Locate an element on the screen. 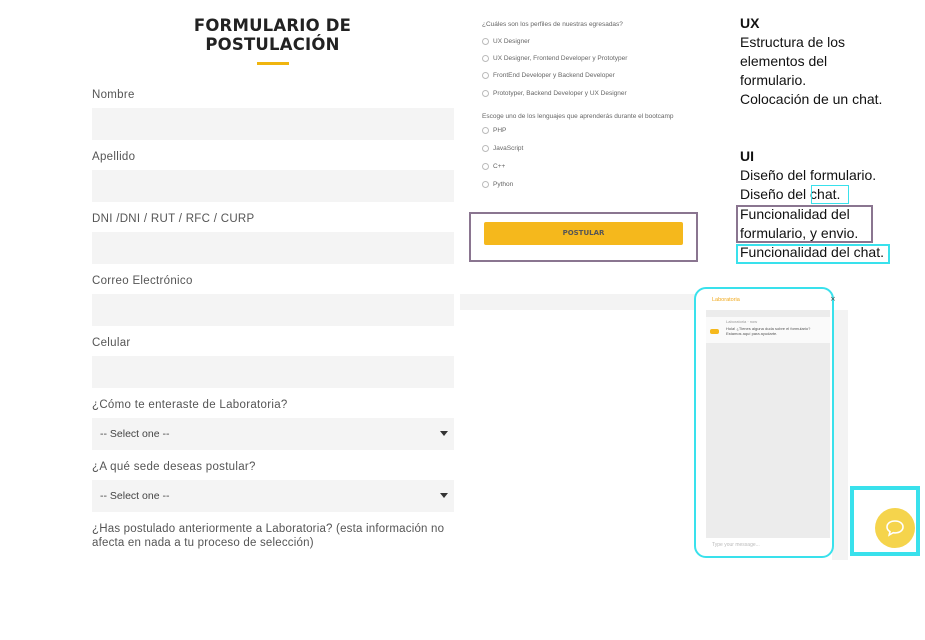 The height and width of the screenshot is (640, 925). ux-note-line: Colocación de un chat. is located at coordinates (811, 99).